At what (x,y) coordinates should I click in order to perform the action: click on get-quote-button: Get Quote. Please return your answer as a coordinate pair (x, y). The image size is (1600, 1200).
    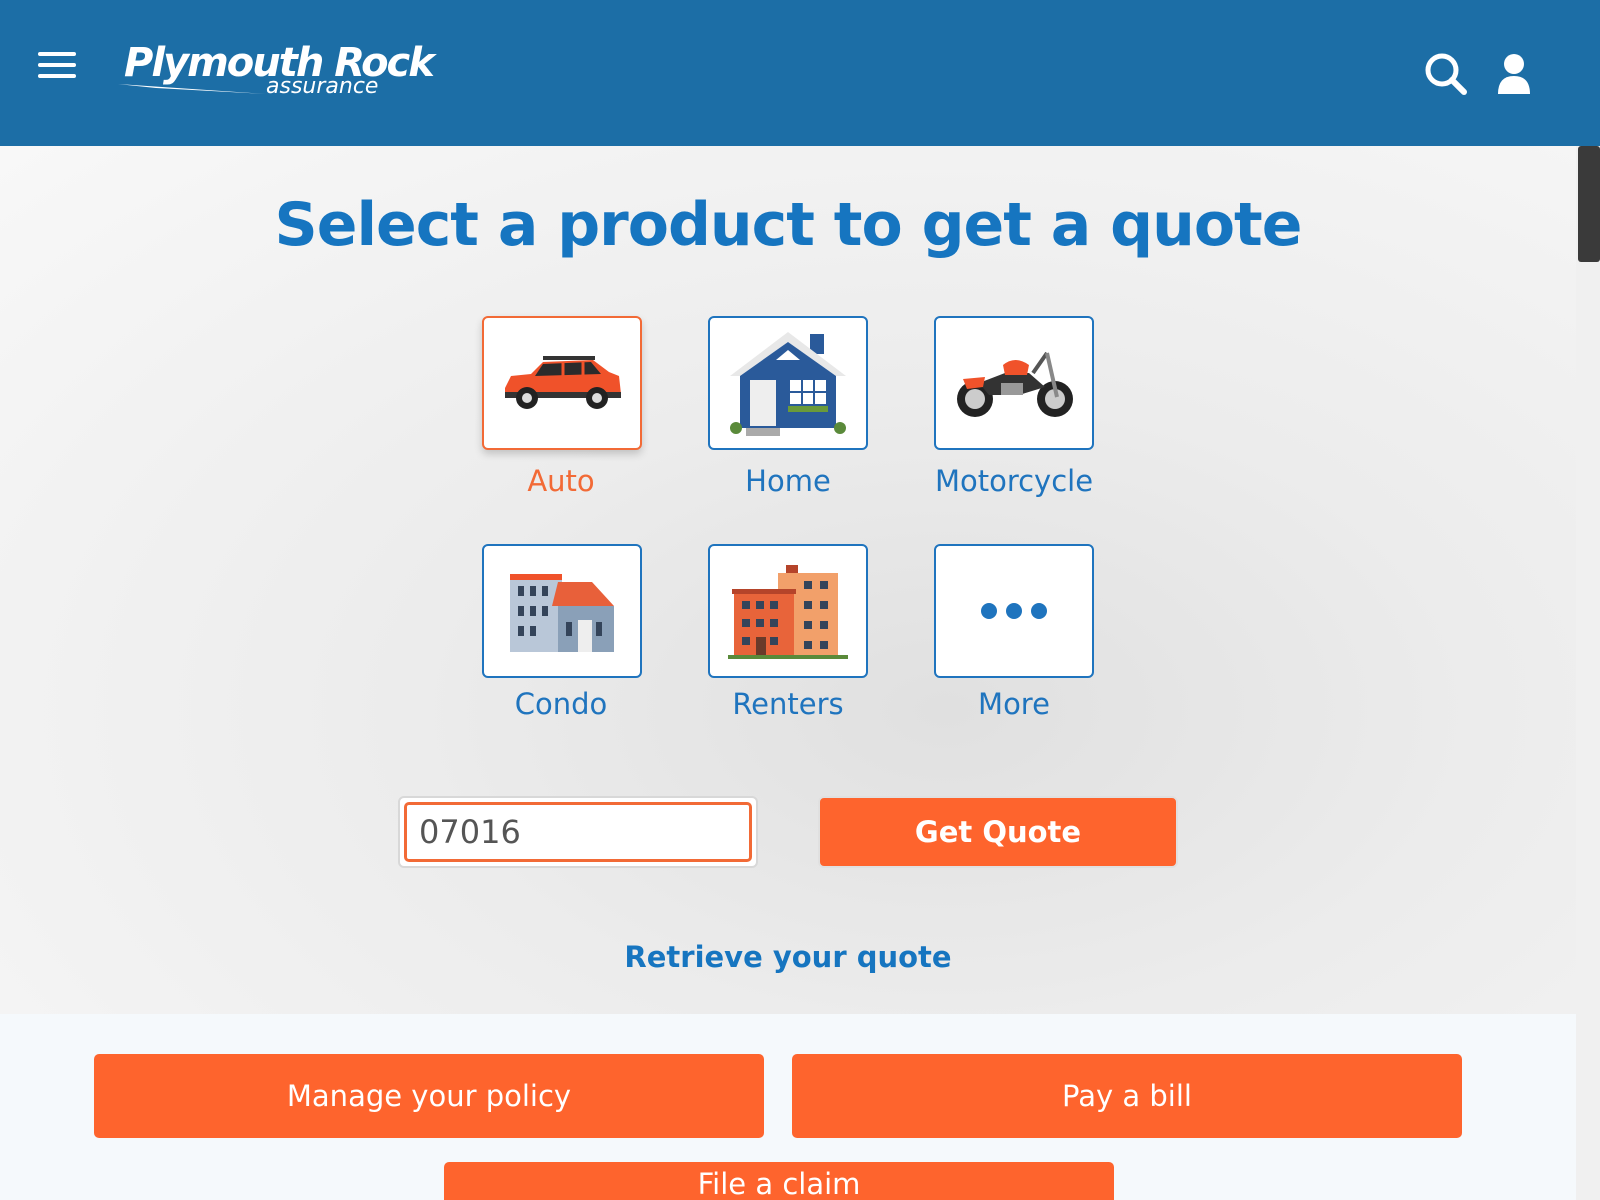
    Looking at the image, I should click on (998, 832).